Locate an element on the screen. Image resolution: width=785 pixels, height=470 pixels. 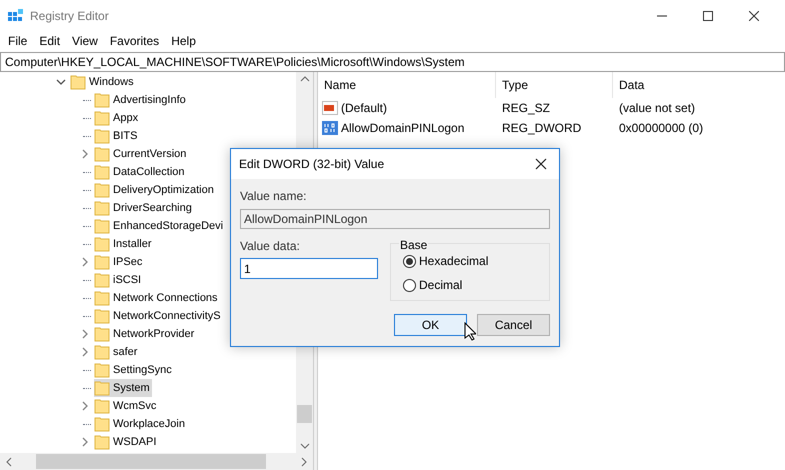
dialog-title: Edit DWORD (32-bit) Value is located at coordinates (311, 164).